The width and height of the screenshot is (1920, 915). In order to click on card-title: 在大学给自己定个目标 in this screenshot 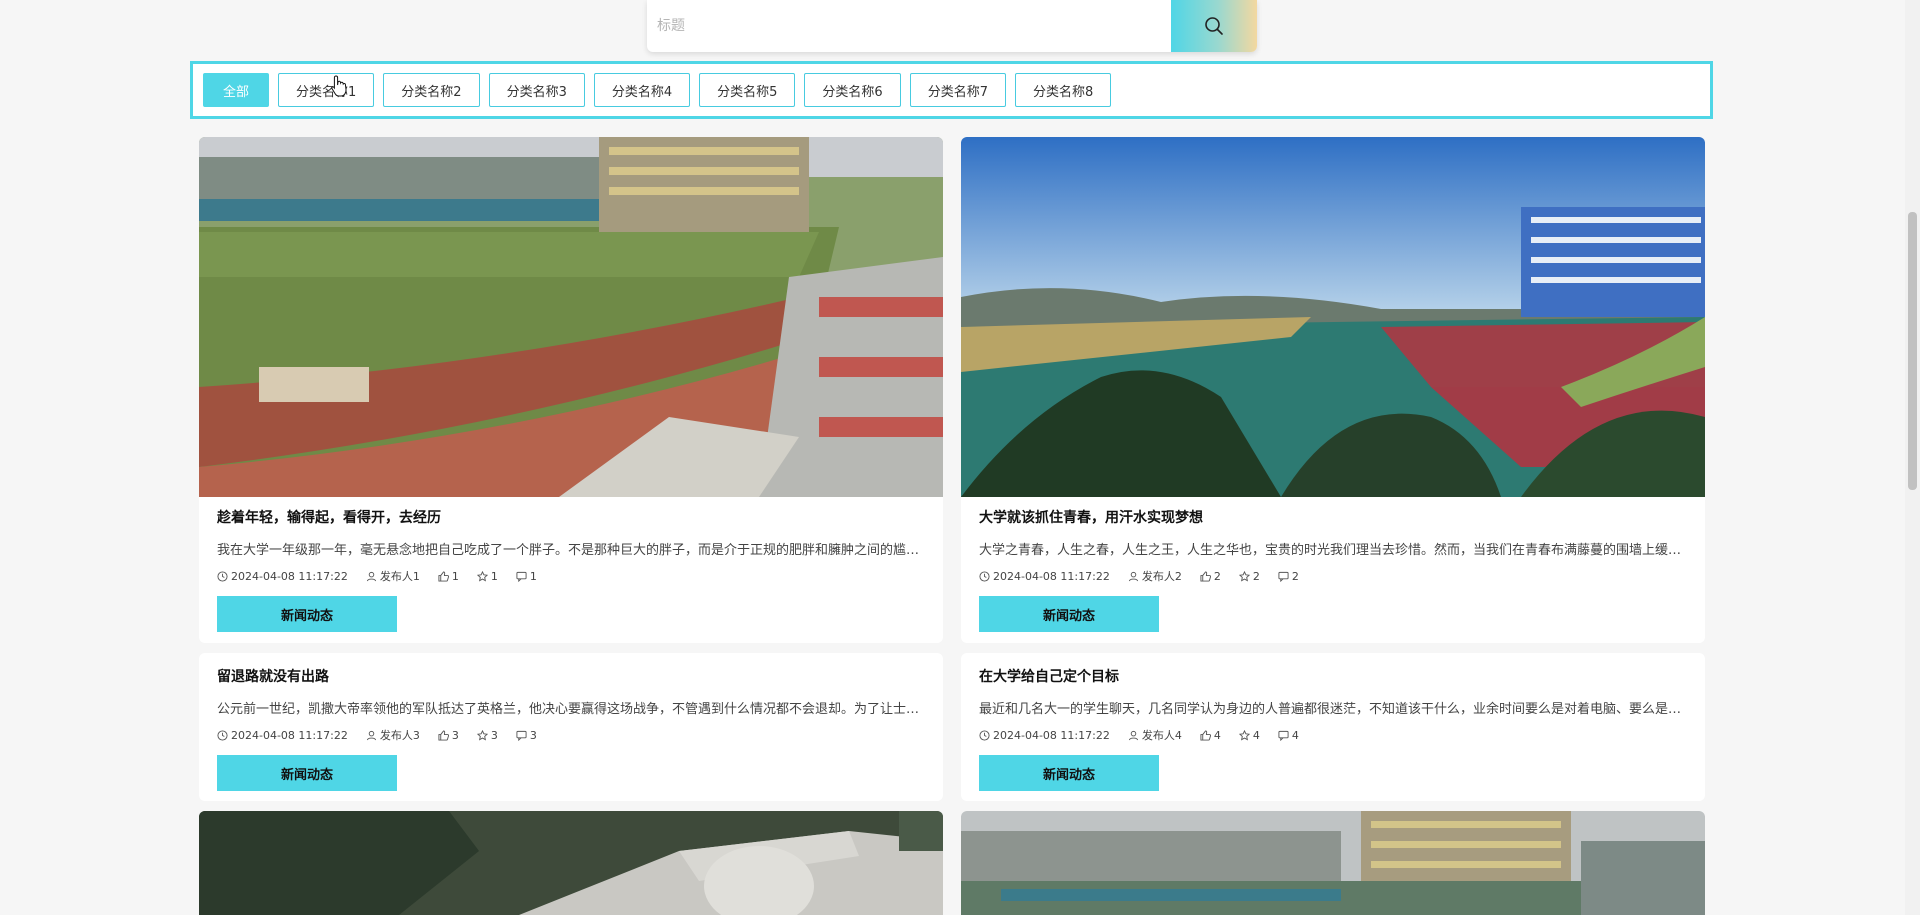, I will do `click(1333, 676)`.